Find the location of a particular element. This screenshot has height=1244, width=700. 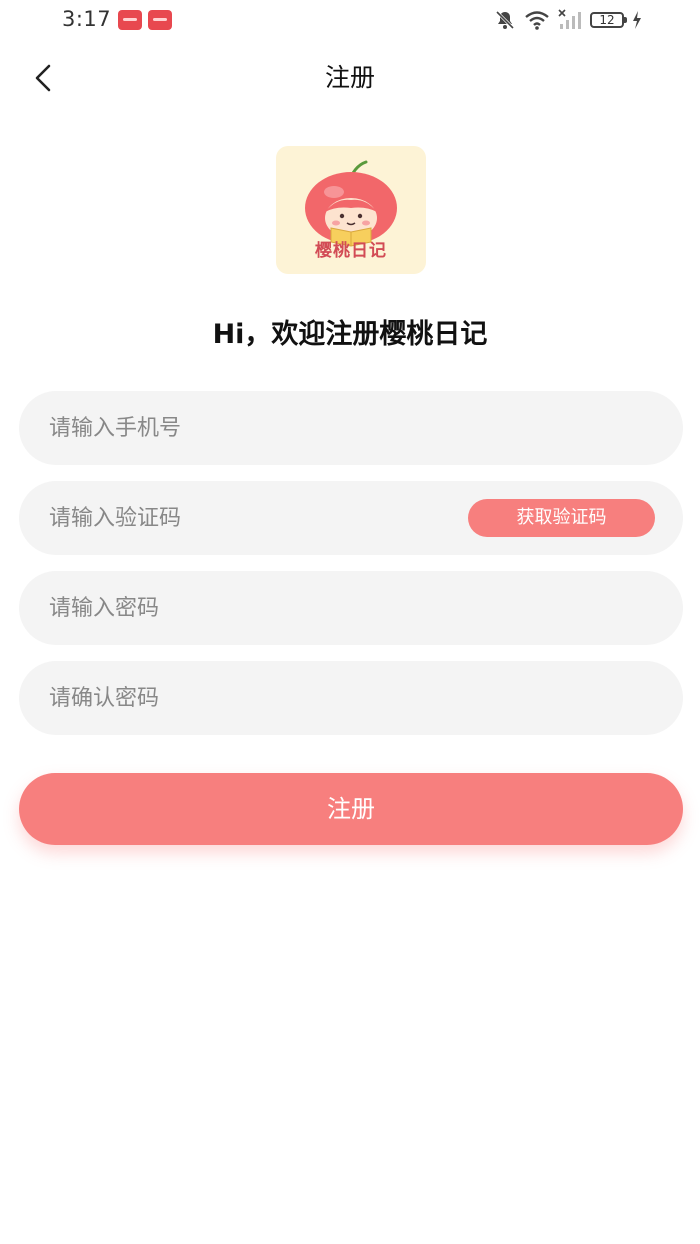

signal-icon is located at coordinates (569, 19).